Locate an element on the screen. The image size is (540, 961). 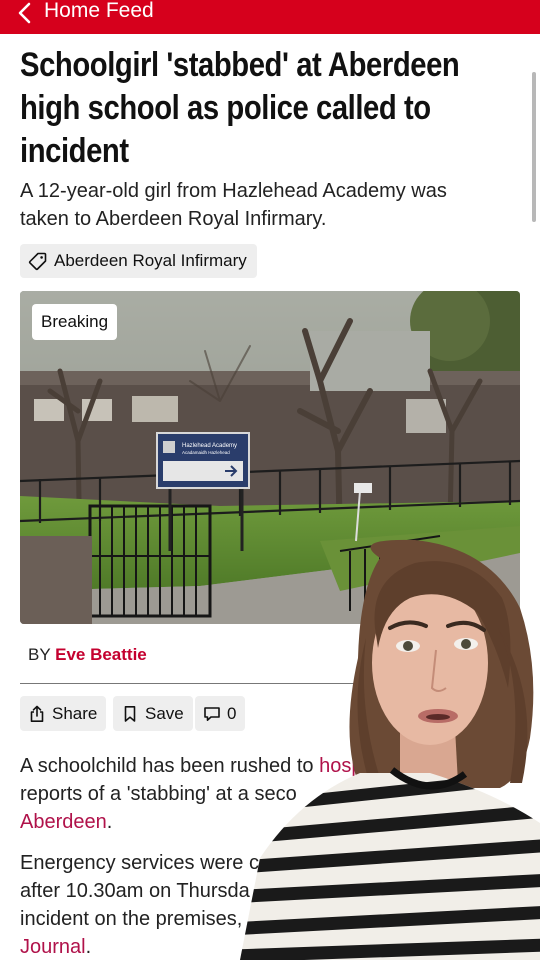
breaking-badge: Breaking is located at coordinates (75, 322).